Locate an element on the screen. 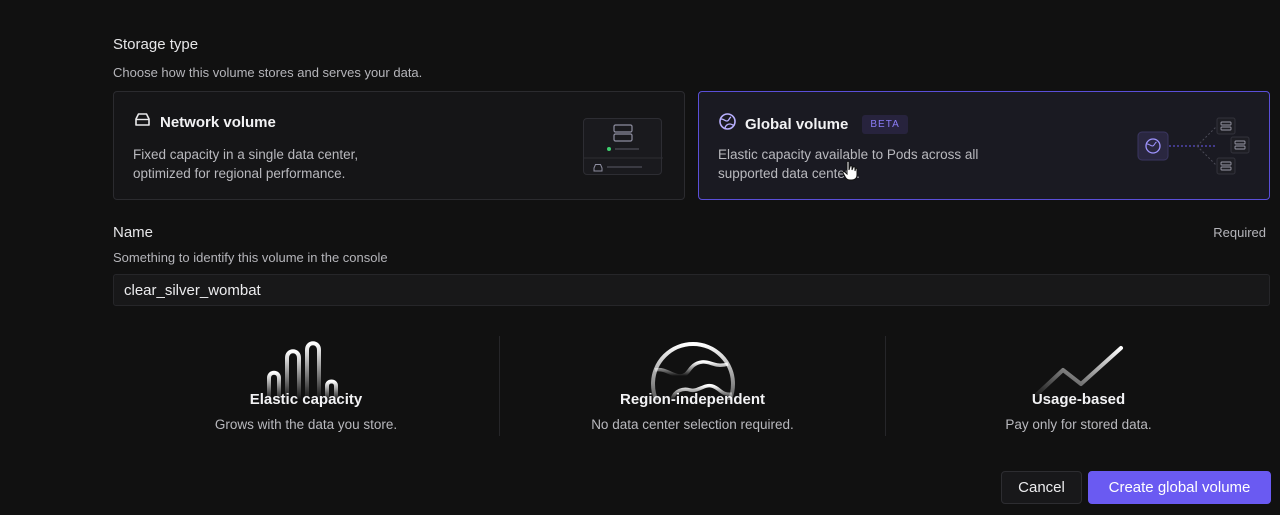  create-global-volume-button: Create global volume is located at coordinates (1179, 487).